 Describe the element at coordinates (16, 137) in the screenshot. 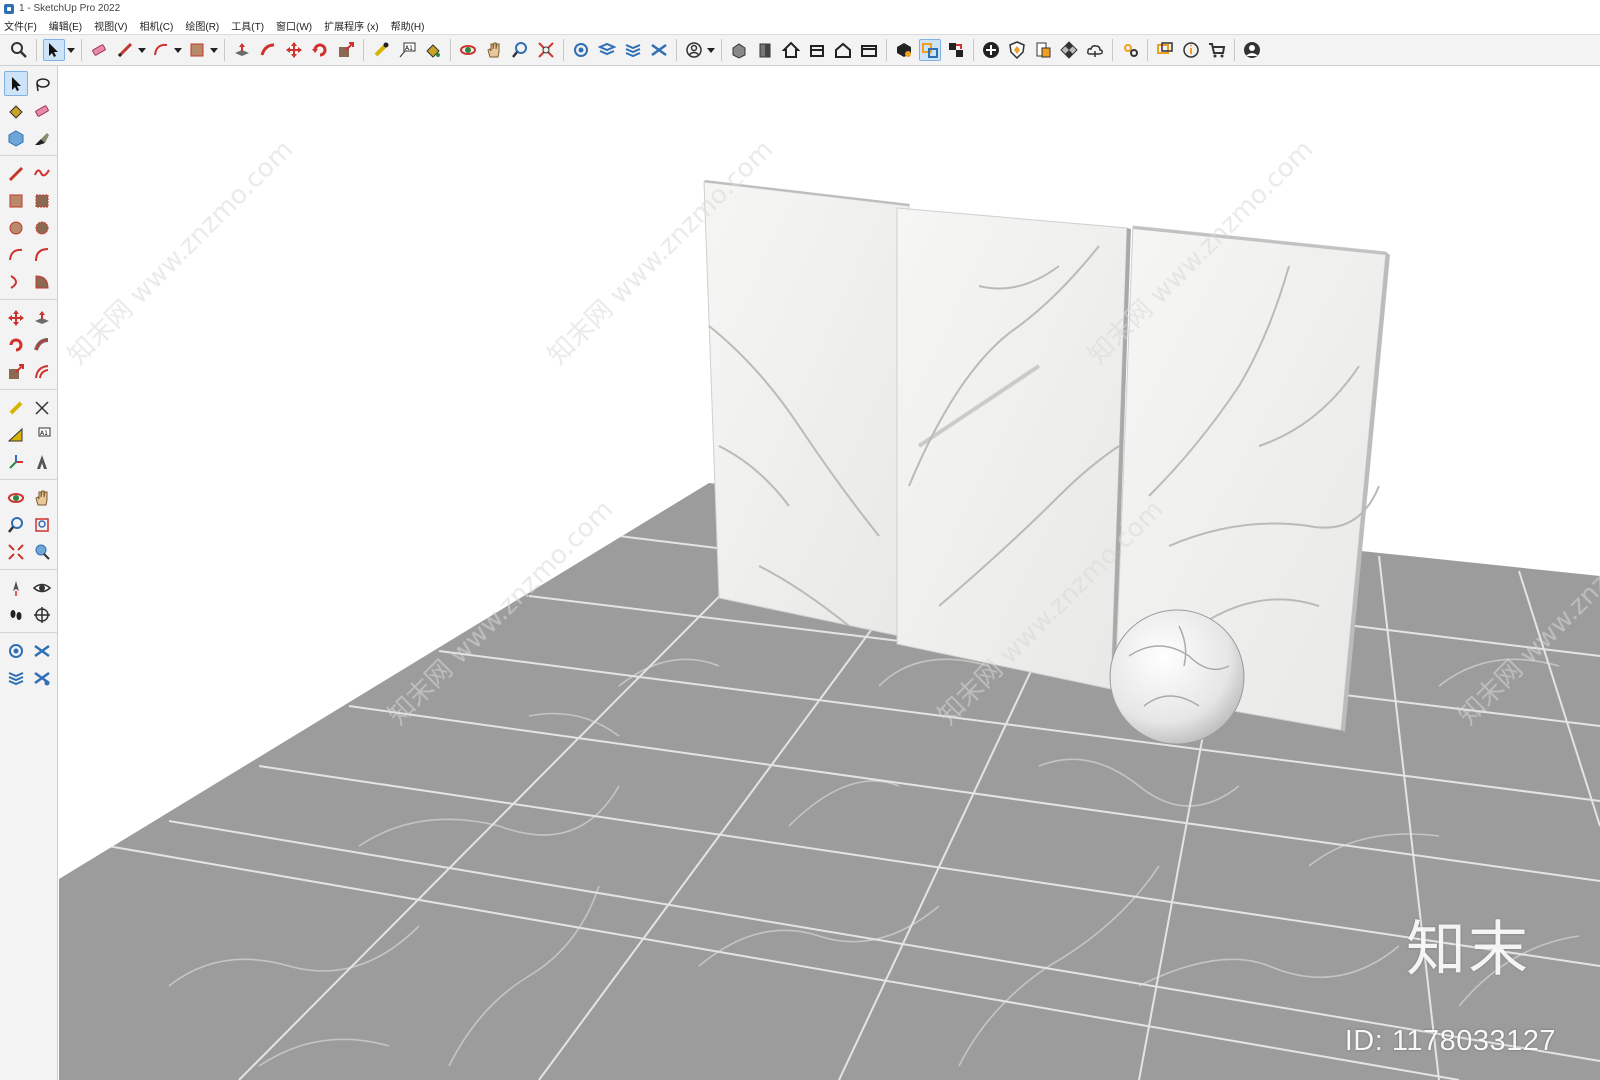

I see `make-component-tool` at that location.